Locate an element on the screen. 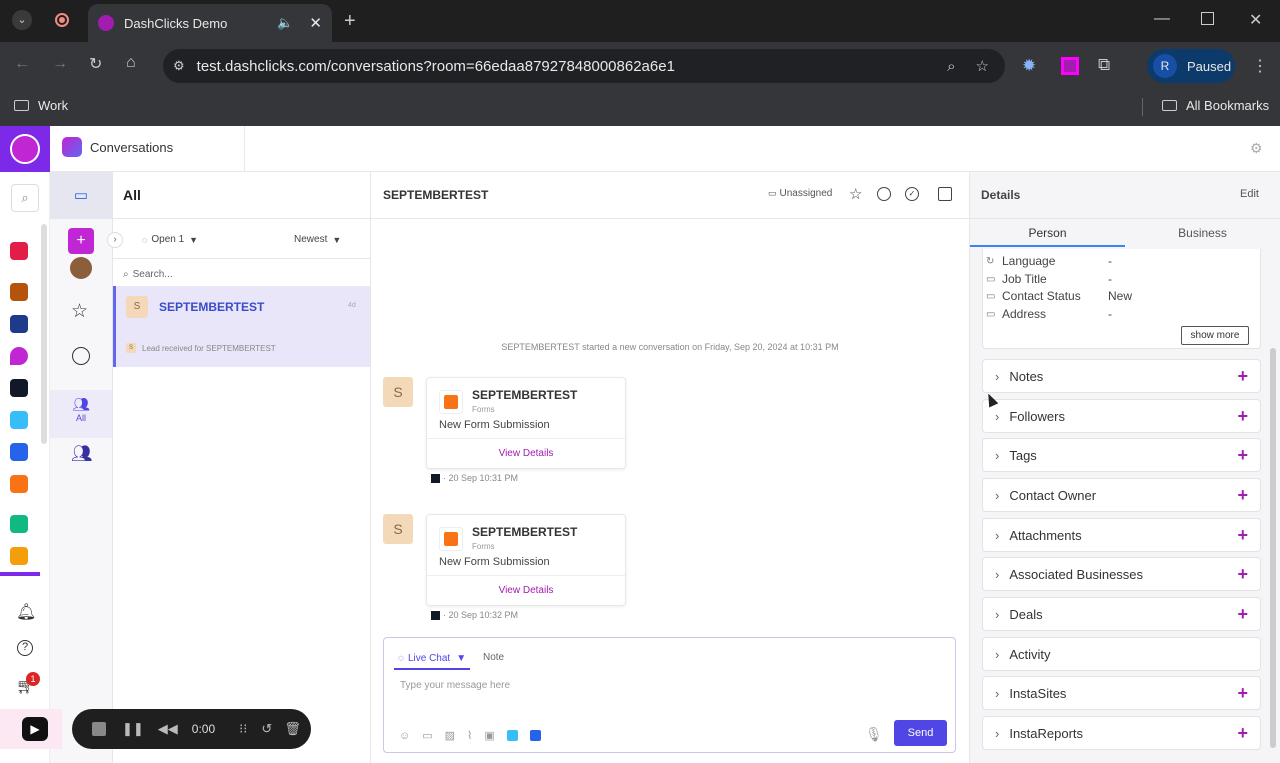 The image size is (1280, 763). grid-icon: ⁝⁝ is located at coordinates (243, 729).